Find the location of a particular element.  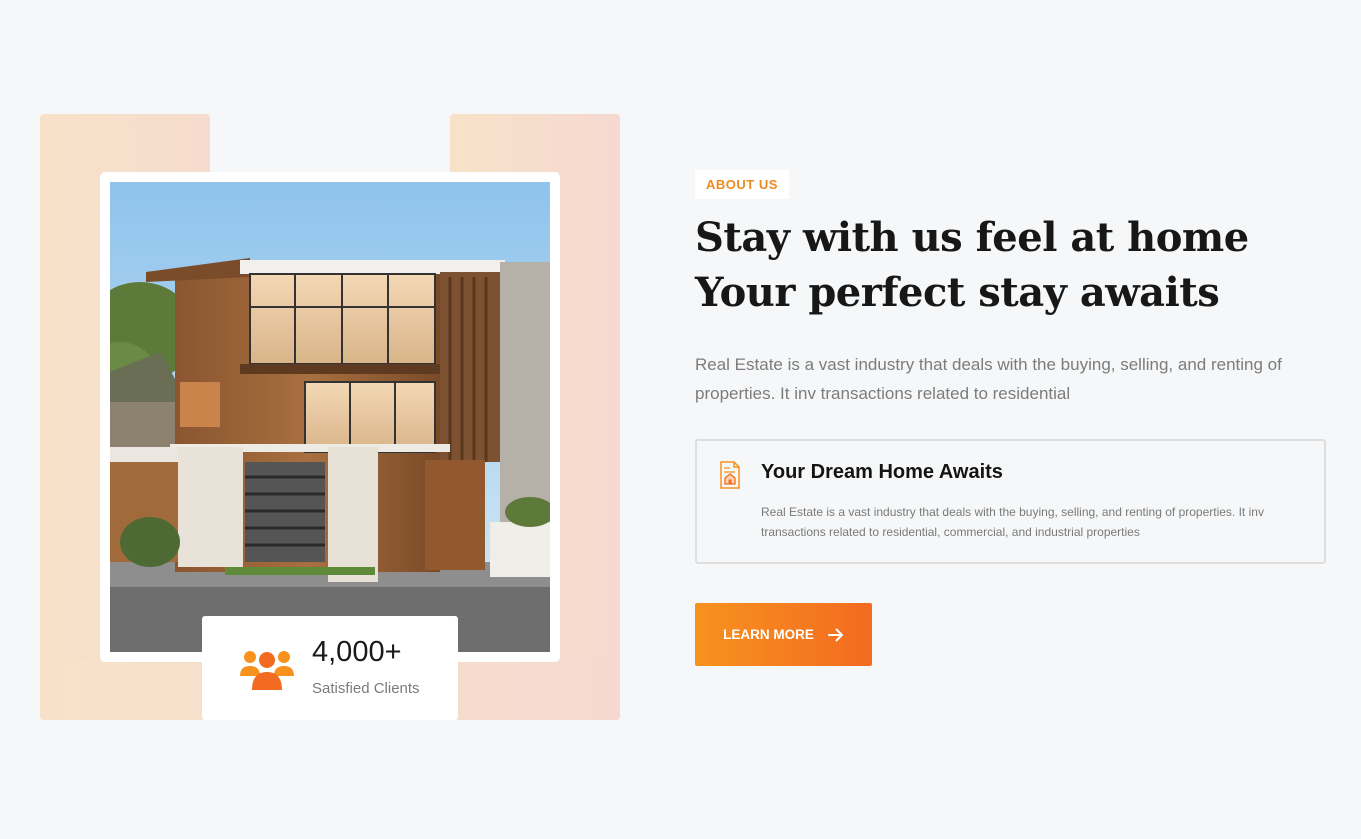

arrow-right-icon is located at coordinates (835, 634).